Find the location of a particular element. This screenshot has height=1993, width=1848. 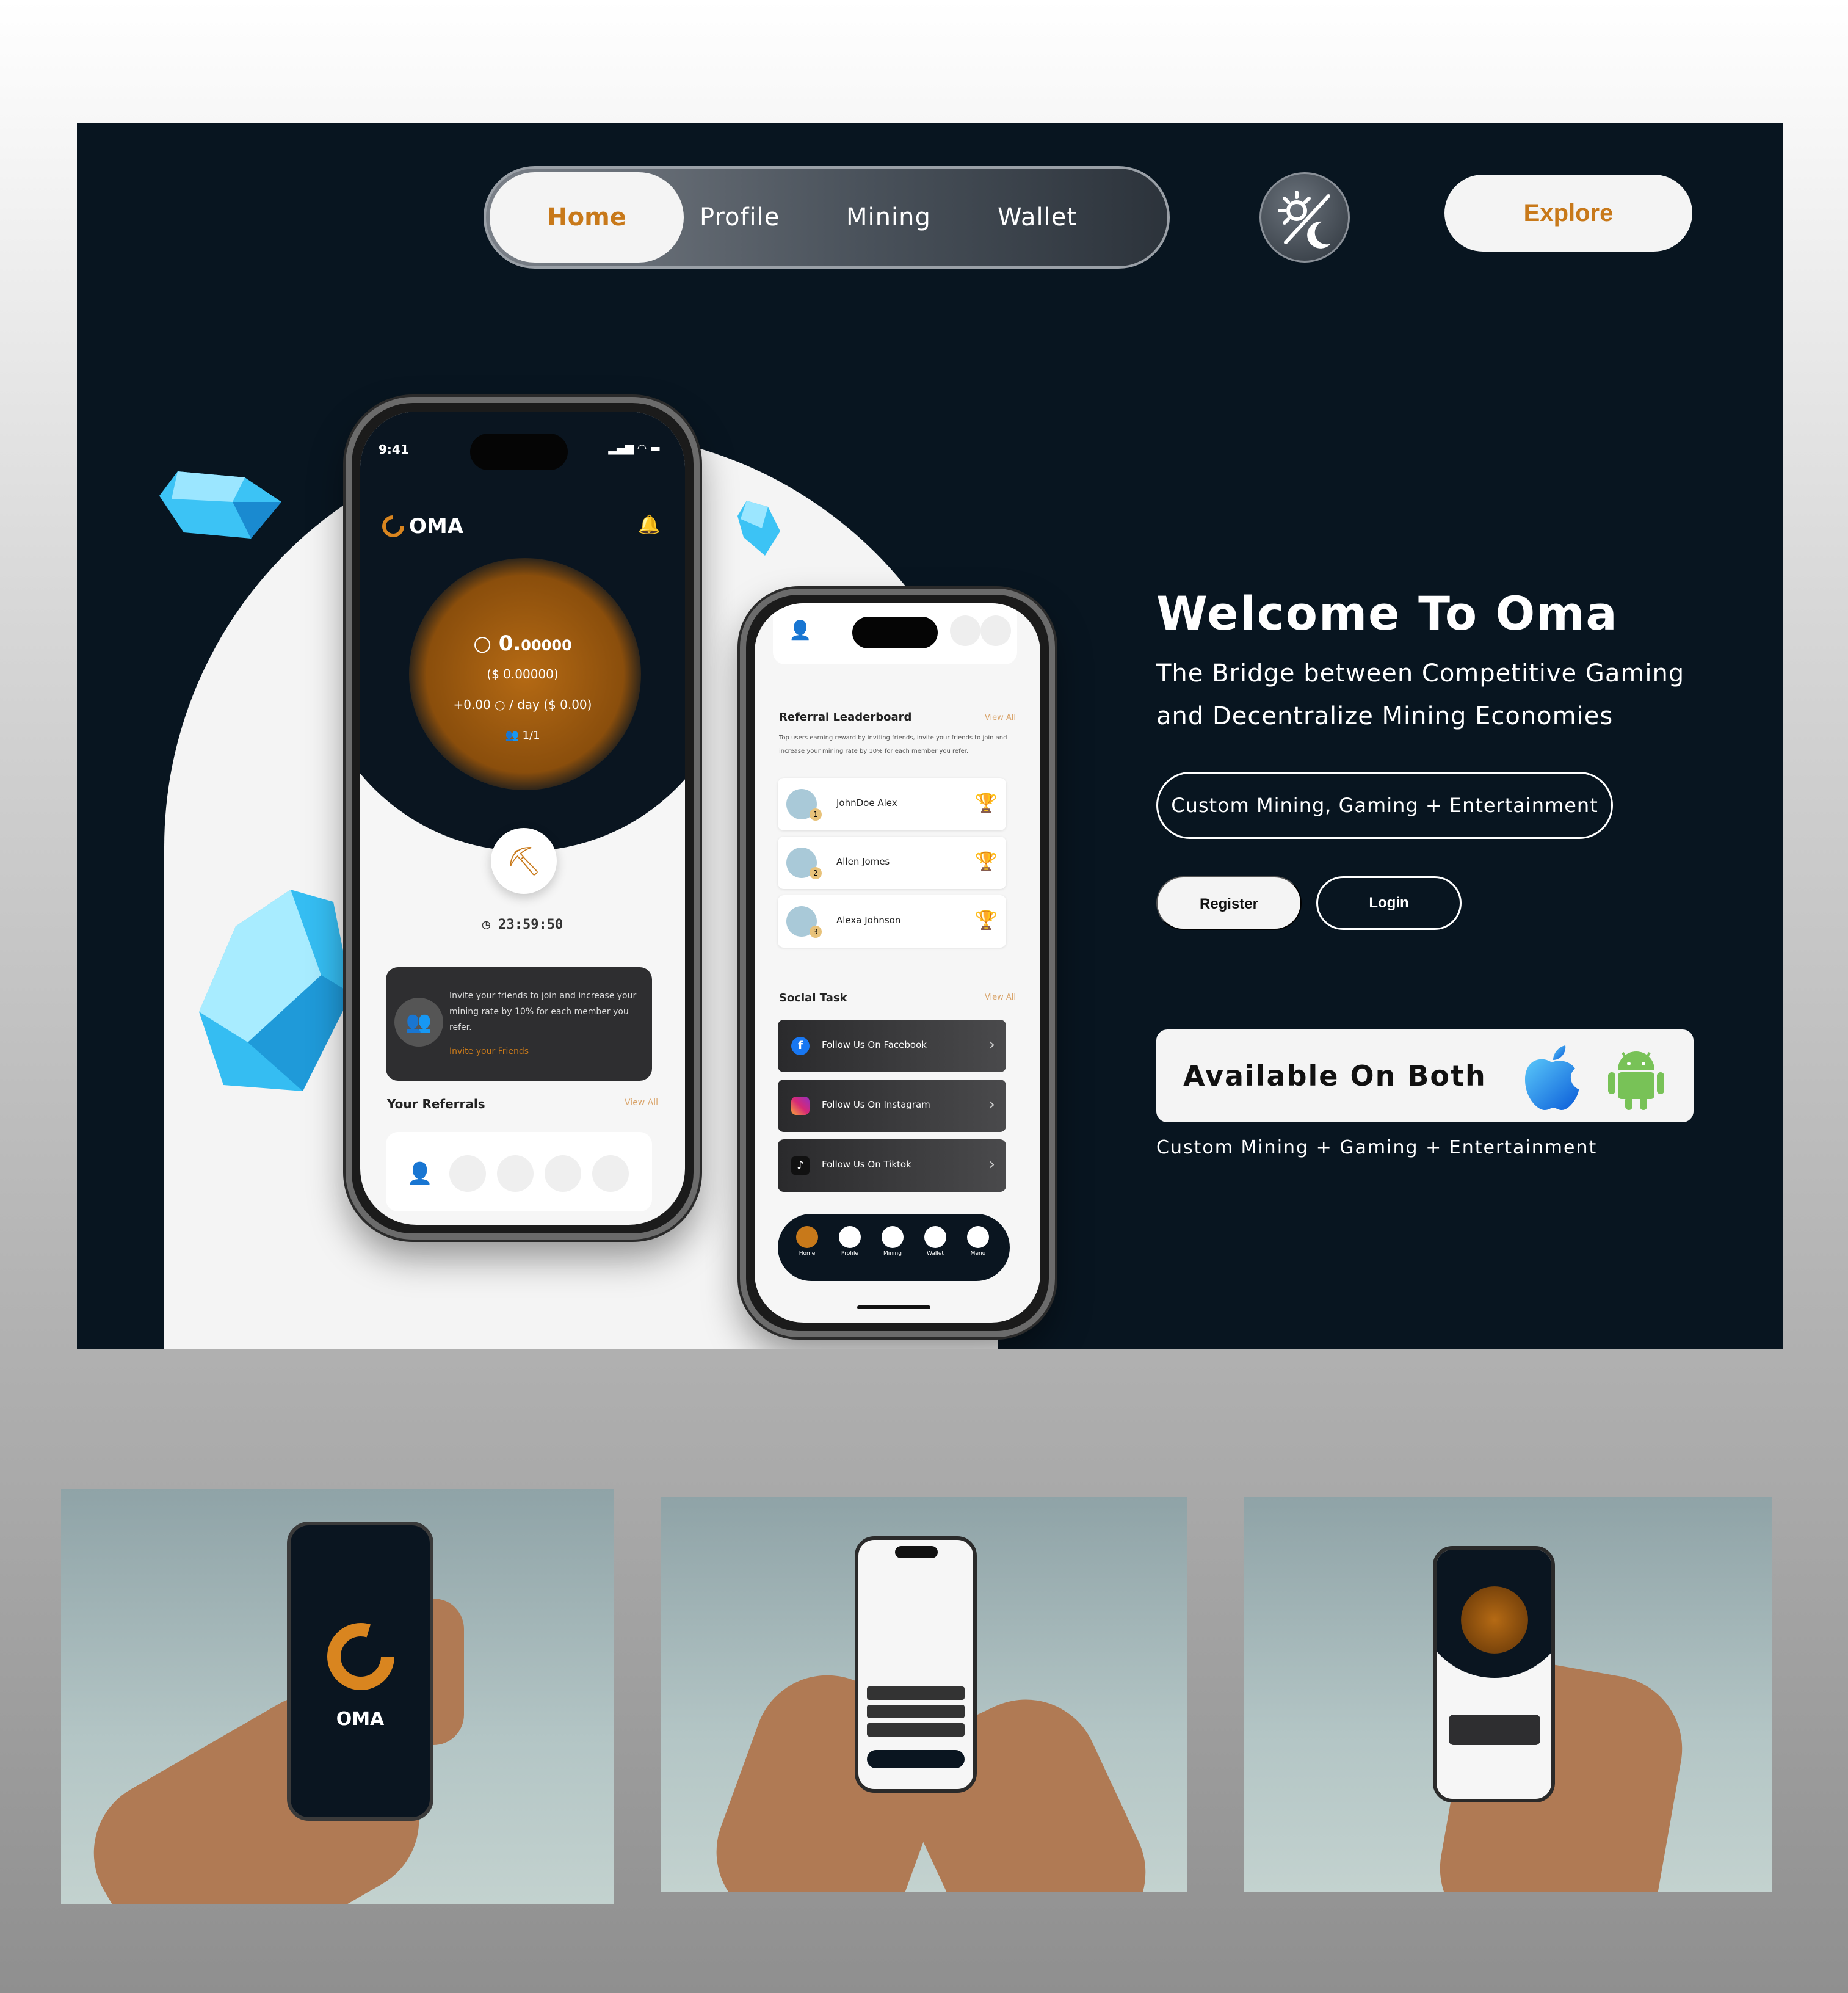

brand-name: OMA is located at coordinates (436, 526).